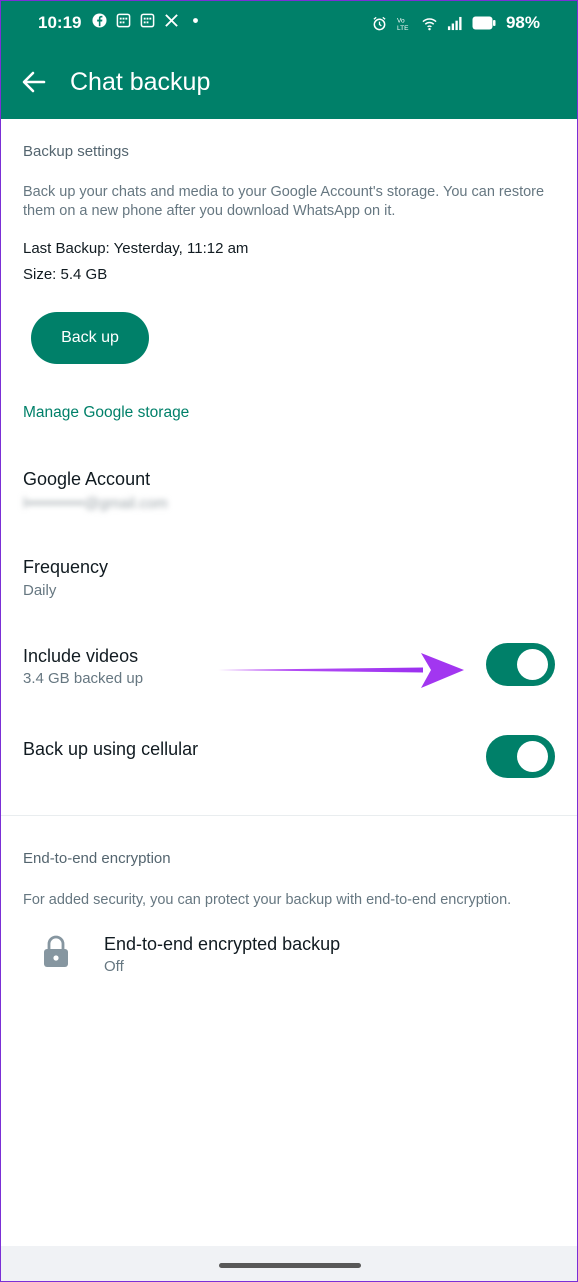 The height and width of the screenshot is (1282, 578). I want to click on include-videos-title: Include videos, so click(81, 656).